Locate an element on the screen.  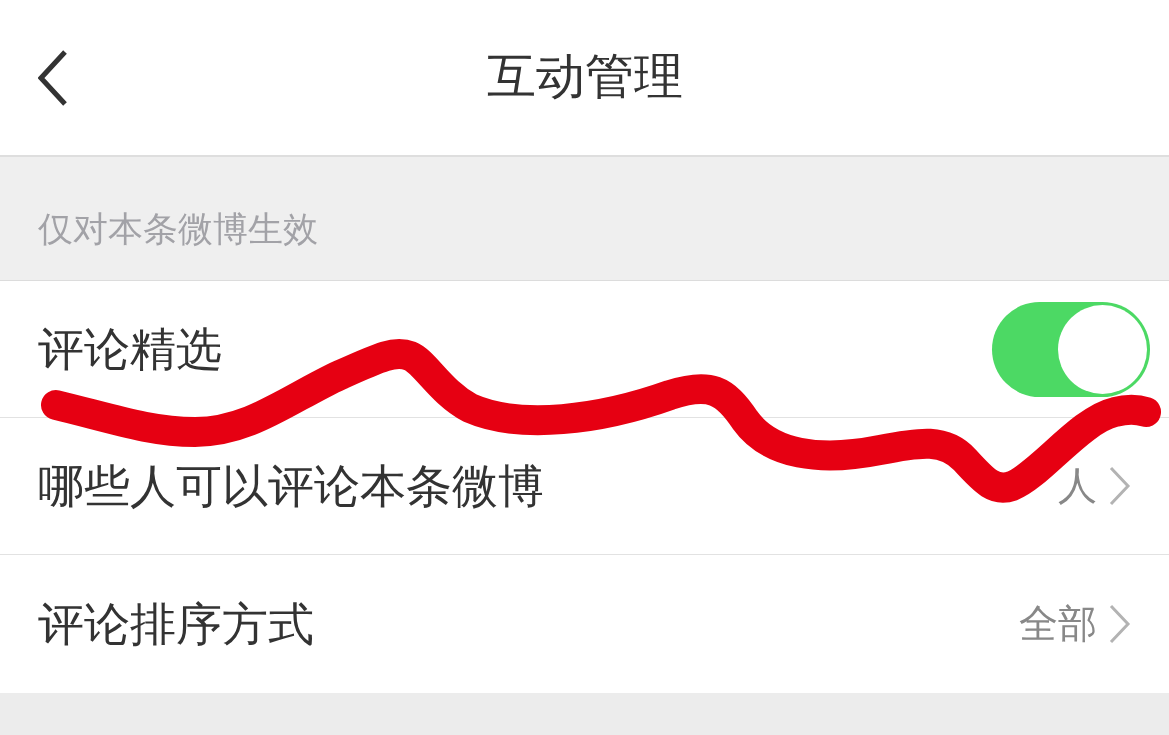
chevron-left-icon is located at coordinates (53, 77).